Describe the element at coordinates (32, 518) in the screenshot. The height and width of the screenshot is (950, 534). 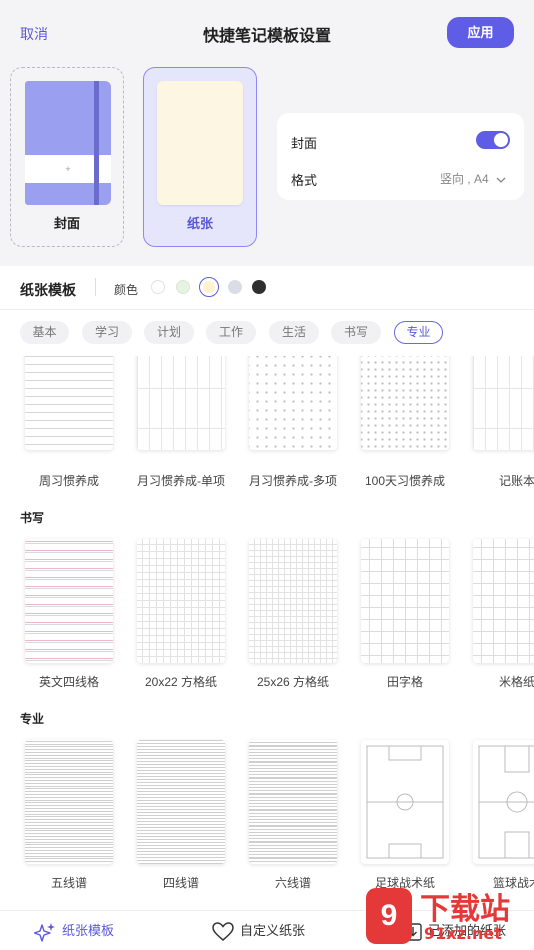
I see `section-title-writing: 书写` at that location.